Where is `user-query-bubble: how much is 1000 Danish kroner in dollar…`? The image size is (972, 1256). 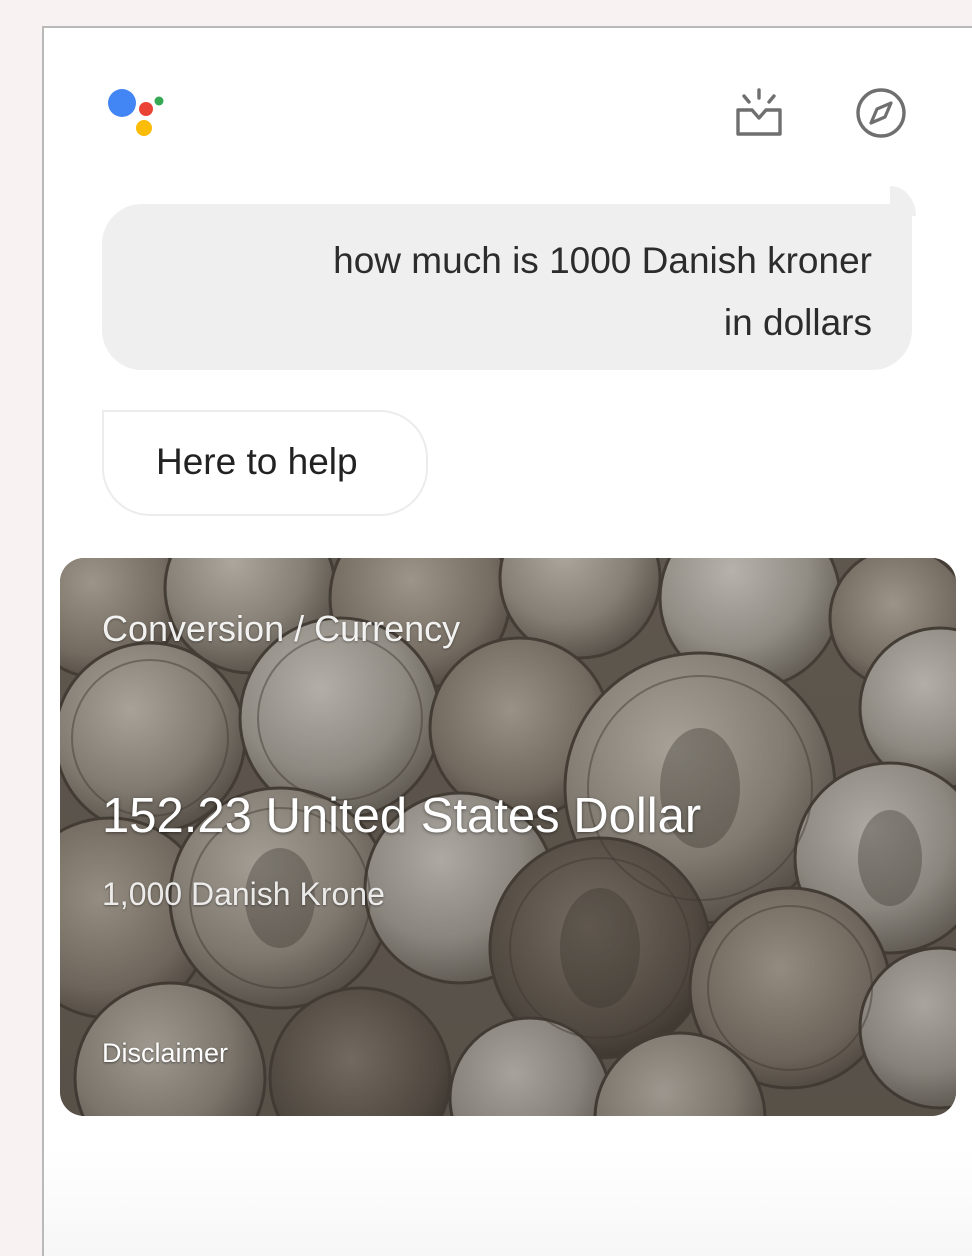
user-query-bubble: how much is 1000 Danish kroner in dollar… is located at coordinates (507, 287).